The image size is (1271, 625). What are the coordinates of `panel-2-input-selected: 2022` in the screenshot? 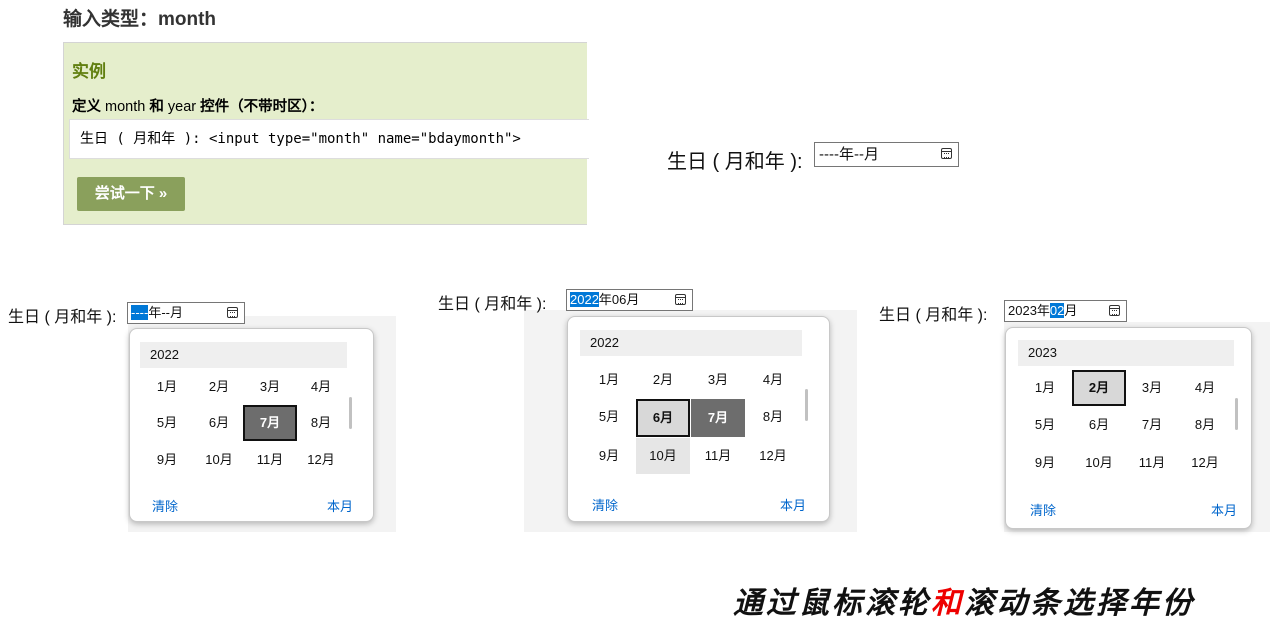 It's located at (584, 299).